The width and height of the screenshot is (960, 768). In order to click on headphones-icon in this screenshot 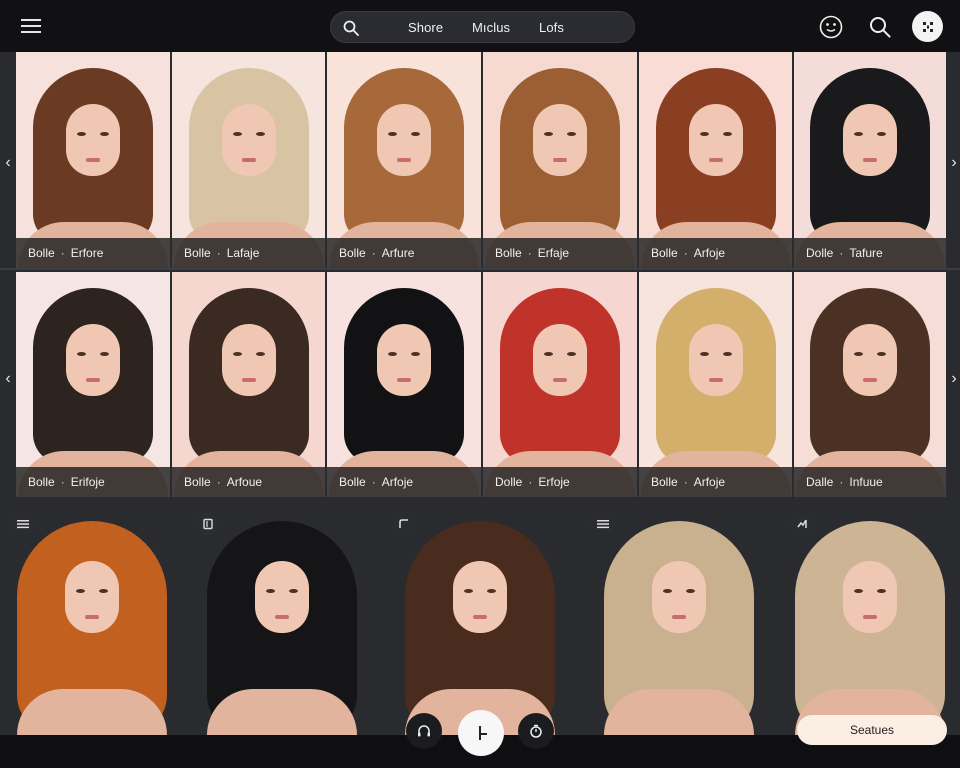, I will do `click(424, 731)`.